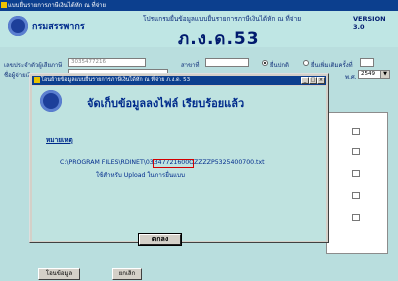 The width and height of the screenshot is (398, 281). What do you see at coordinates (4, 5) in the screenshot?
I see `app-icon` at bounding box center [4, 5].